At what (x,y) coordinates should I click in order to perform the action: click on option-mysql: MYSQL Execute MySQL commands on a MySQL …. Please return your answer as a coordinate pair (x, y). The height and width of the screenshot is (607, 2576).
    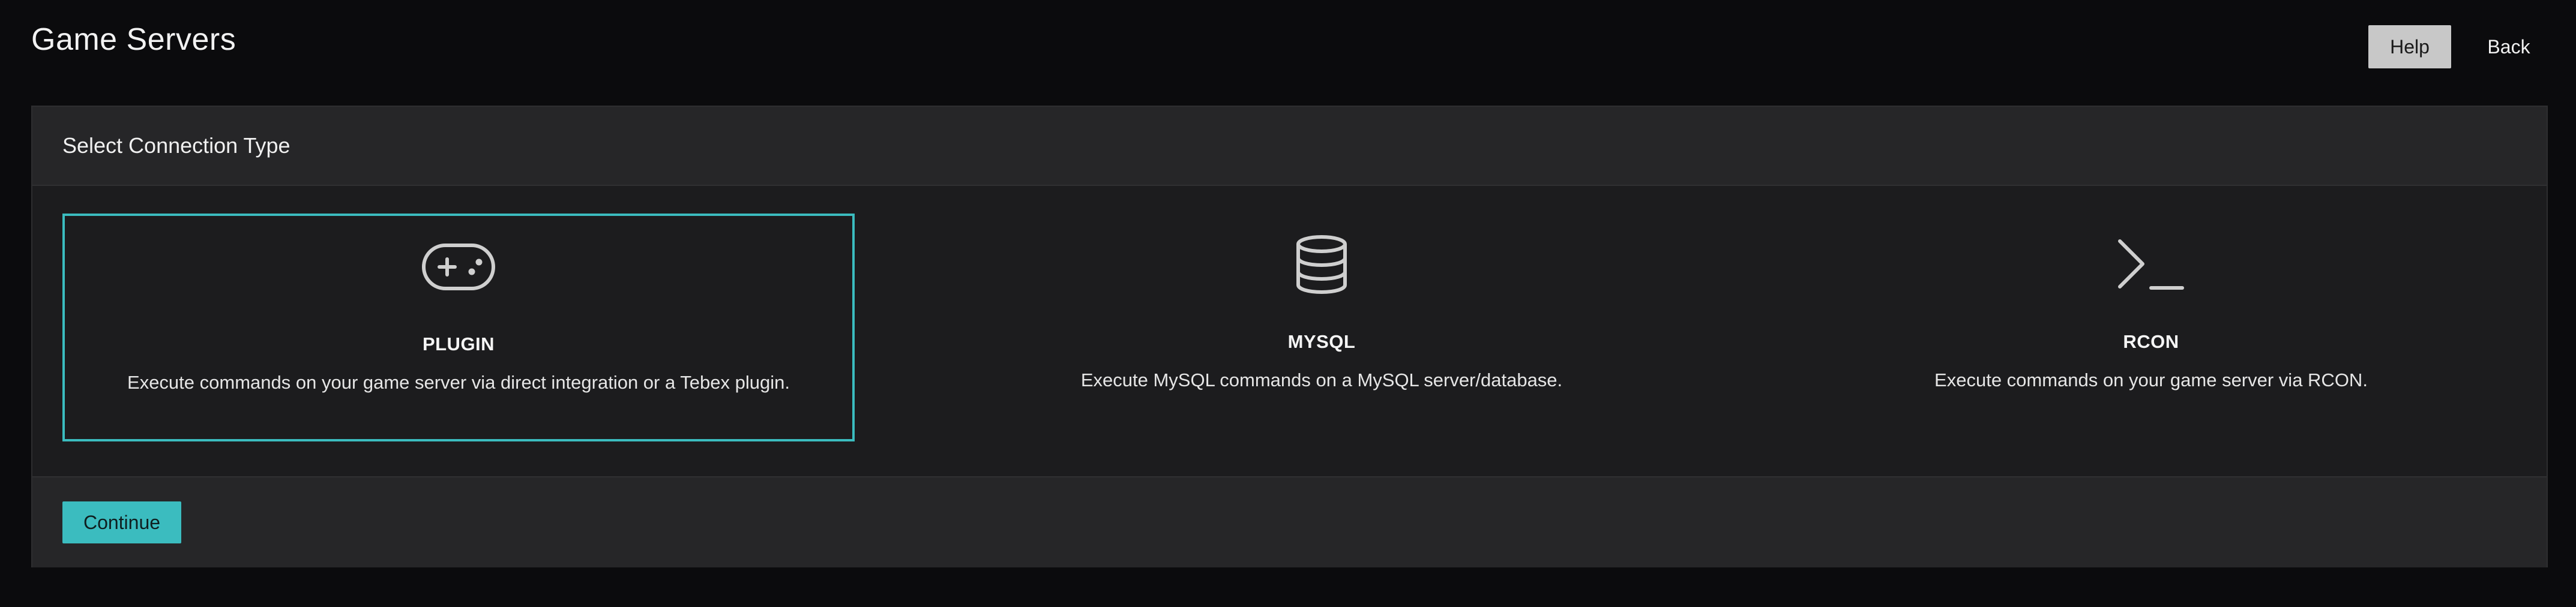
    Looking at the image, I should click on (1321, 327).